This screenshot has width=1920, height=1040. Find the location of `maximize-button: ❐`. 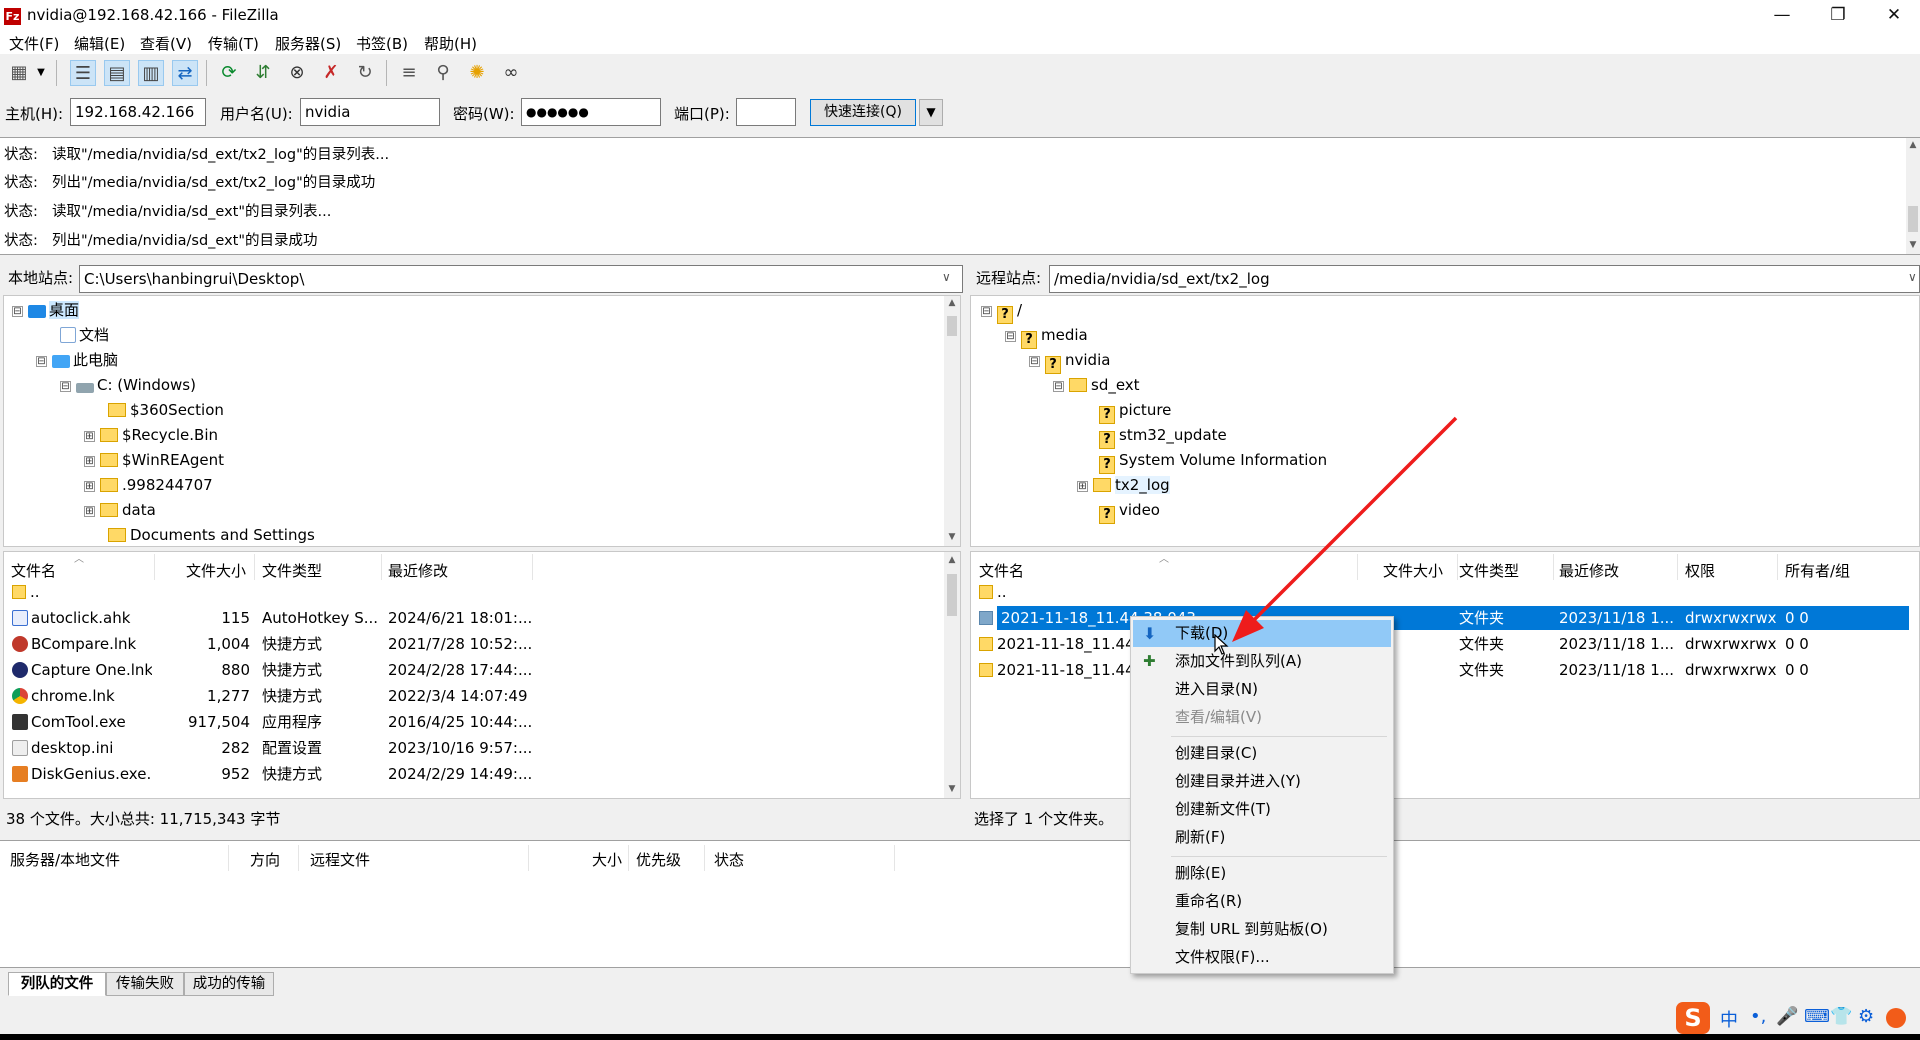

maximize-button: ❐ is located at coordinates (1838, 15).